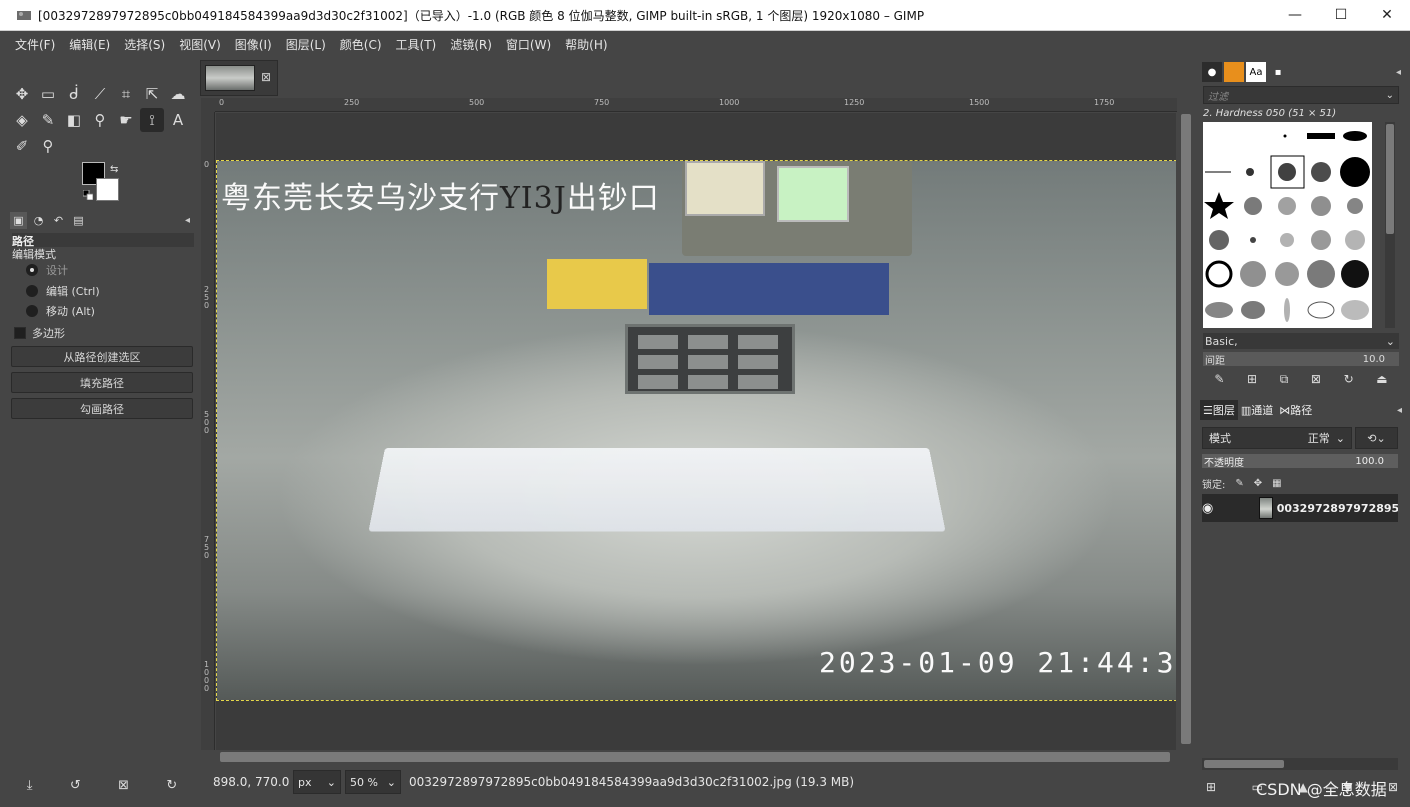 This screenshot has height=807, width=1410. What do you see at coordinates (239, 78) in the screenshot?
I see `image-tab: ⊠` at bounding box center [239, 78].